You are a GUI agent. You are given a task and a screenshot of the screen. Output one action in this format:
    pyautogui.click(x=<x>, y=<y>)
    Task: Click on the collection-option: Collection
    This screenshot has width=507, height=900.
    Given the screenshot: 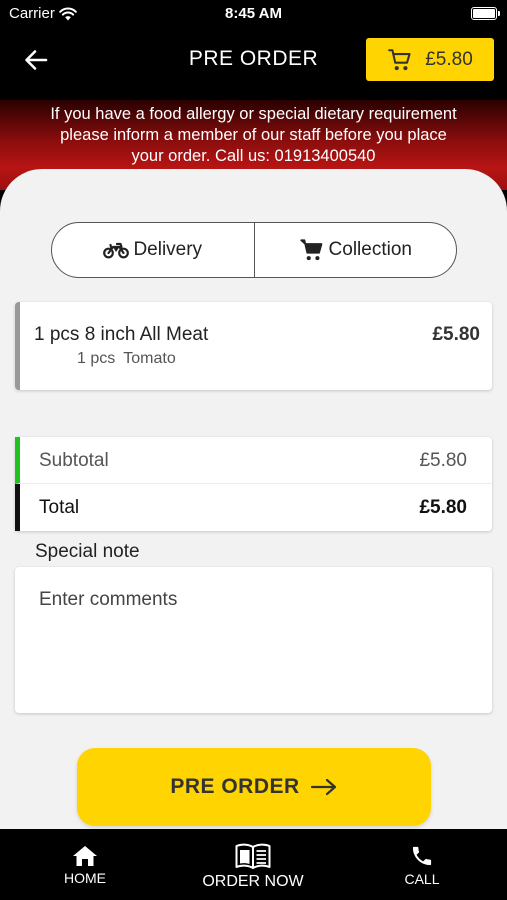 What is the action you would take?
    pyautogui.click(x=355, y=250)
    